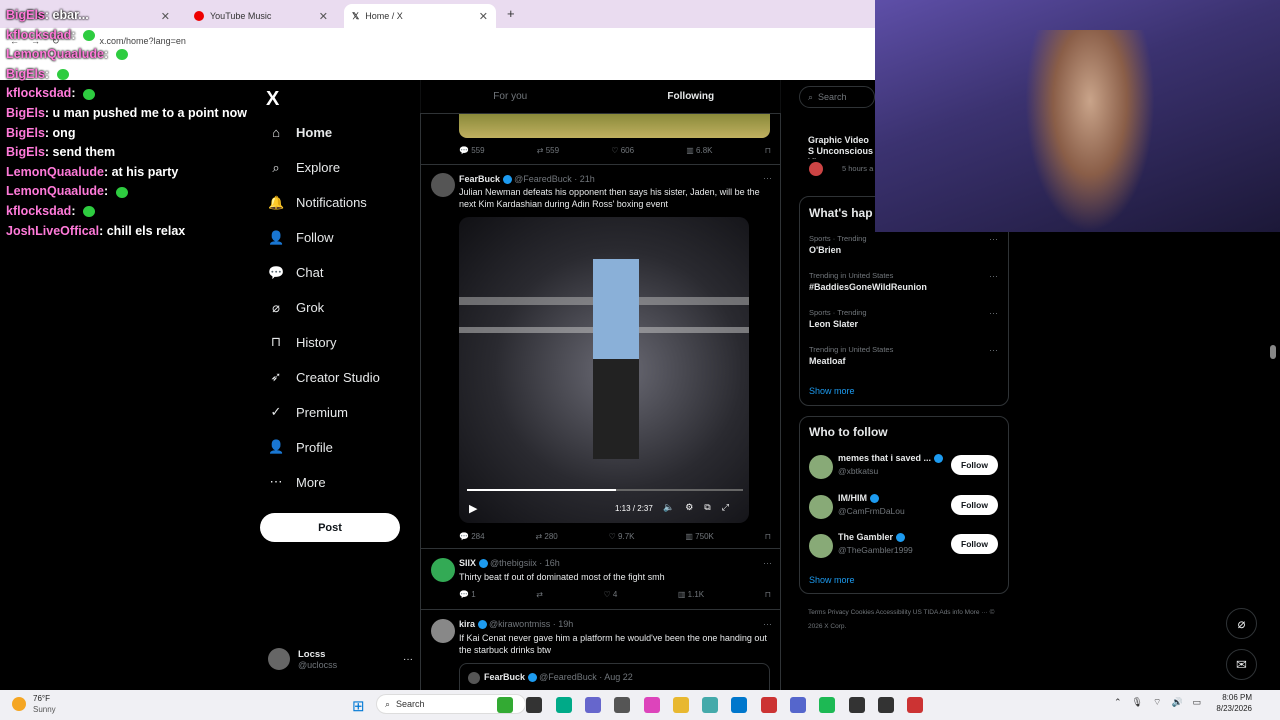  What do you see at coordinates (358, 706) in the screenshot?
I see `start-button: ⊞` at bounding box center [358, 706].